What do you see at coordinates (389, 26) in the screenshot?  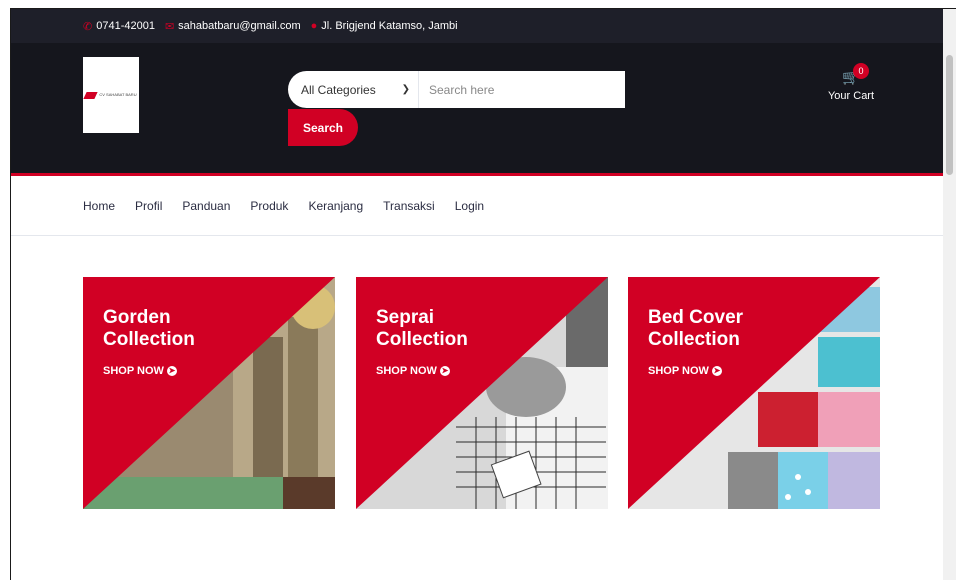 I see `header-address-text: Jl. Brigjend Katamso, Jambi` at bounding box center [389, 26].